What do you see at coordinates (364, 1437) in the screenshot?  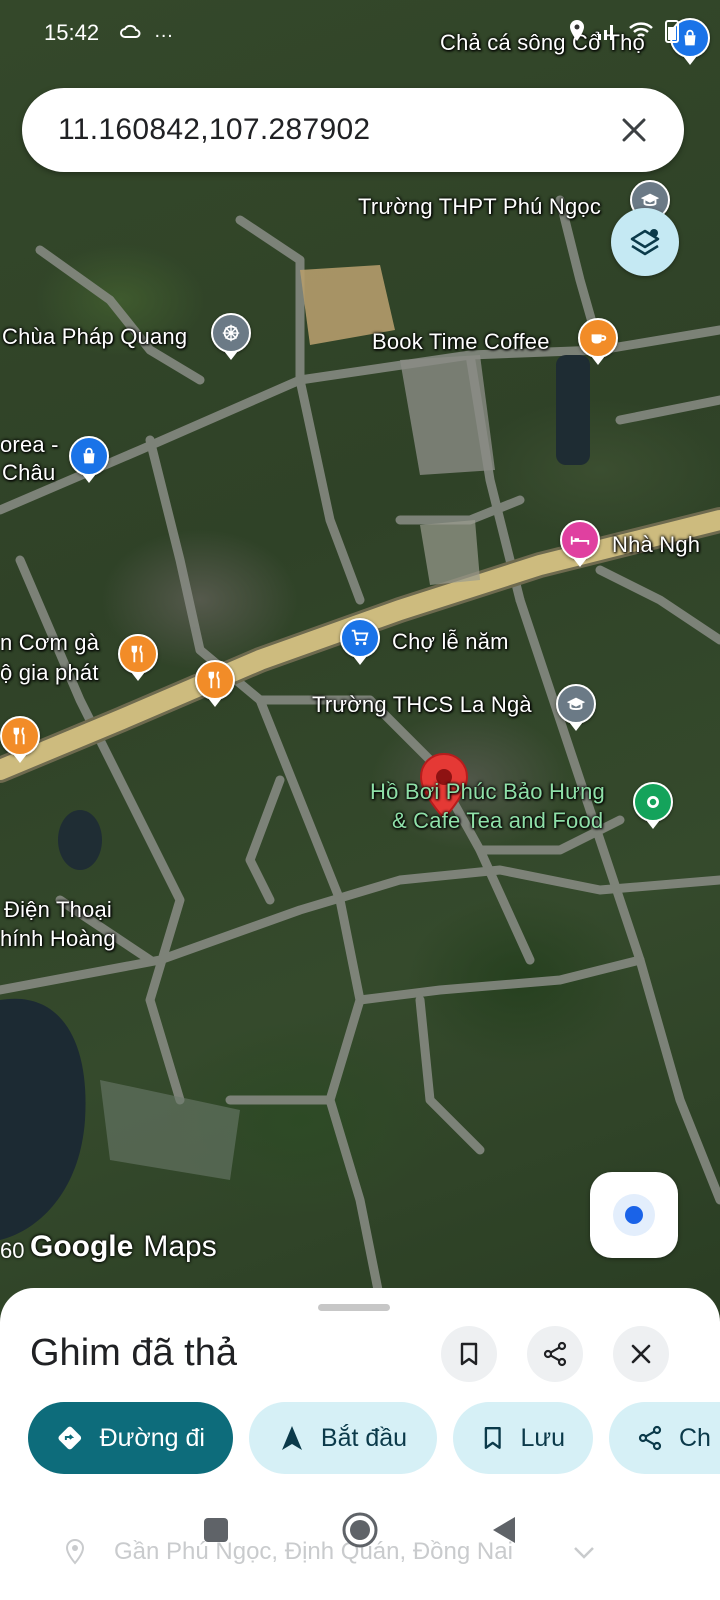 I see `start-label: Bắt đầu` at bounding box center [364, 1437].